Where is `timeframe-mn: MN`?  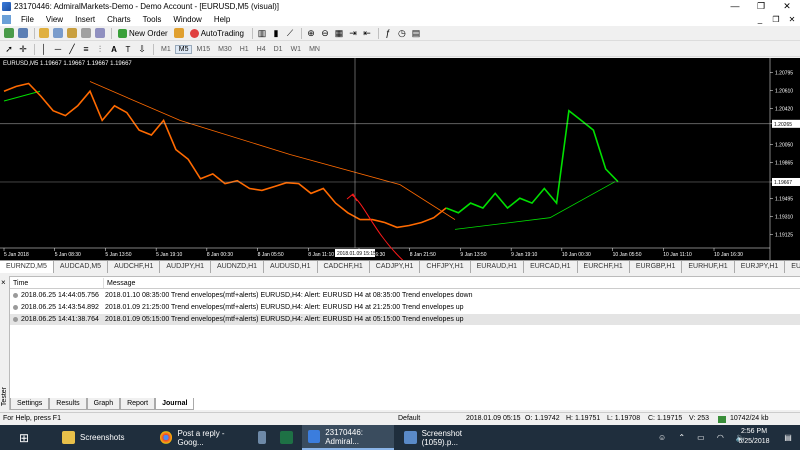
timeframe-mn: MN is located at coordinates (314, 49).